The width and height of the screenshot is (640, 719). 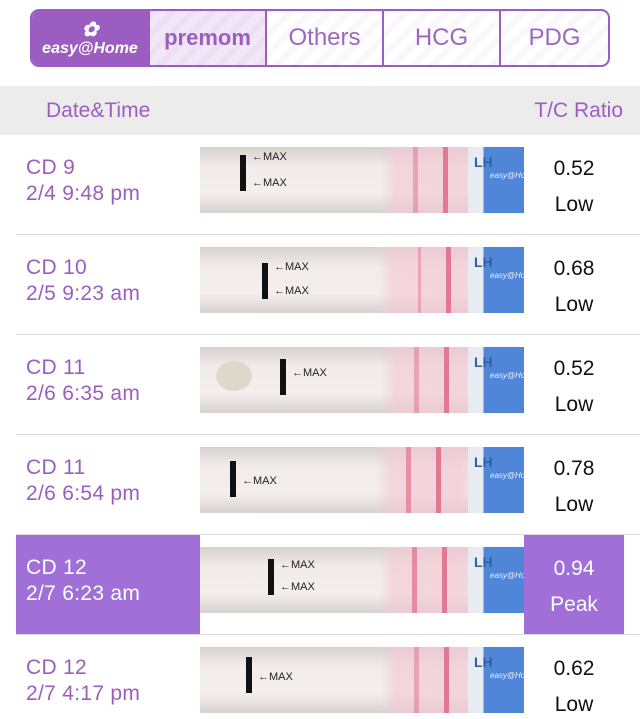 I want to click on tab-label: premom, so click(x=207, y=37).